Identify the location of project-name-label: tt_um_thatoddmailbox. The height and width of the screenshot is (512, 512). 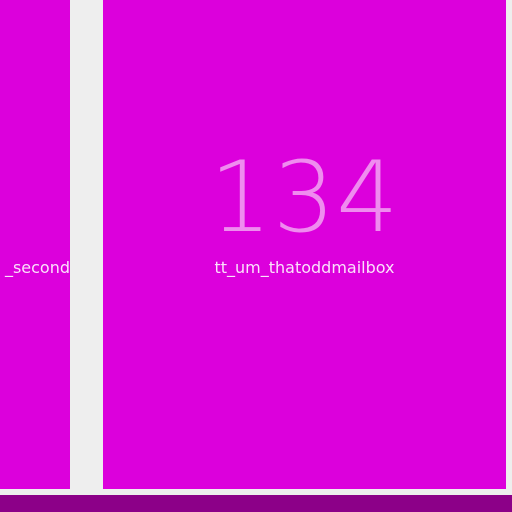
(304, 267).